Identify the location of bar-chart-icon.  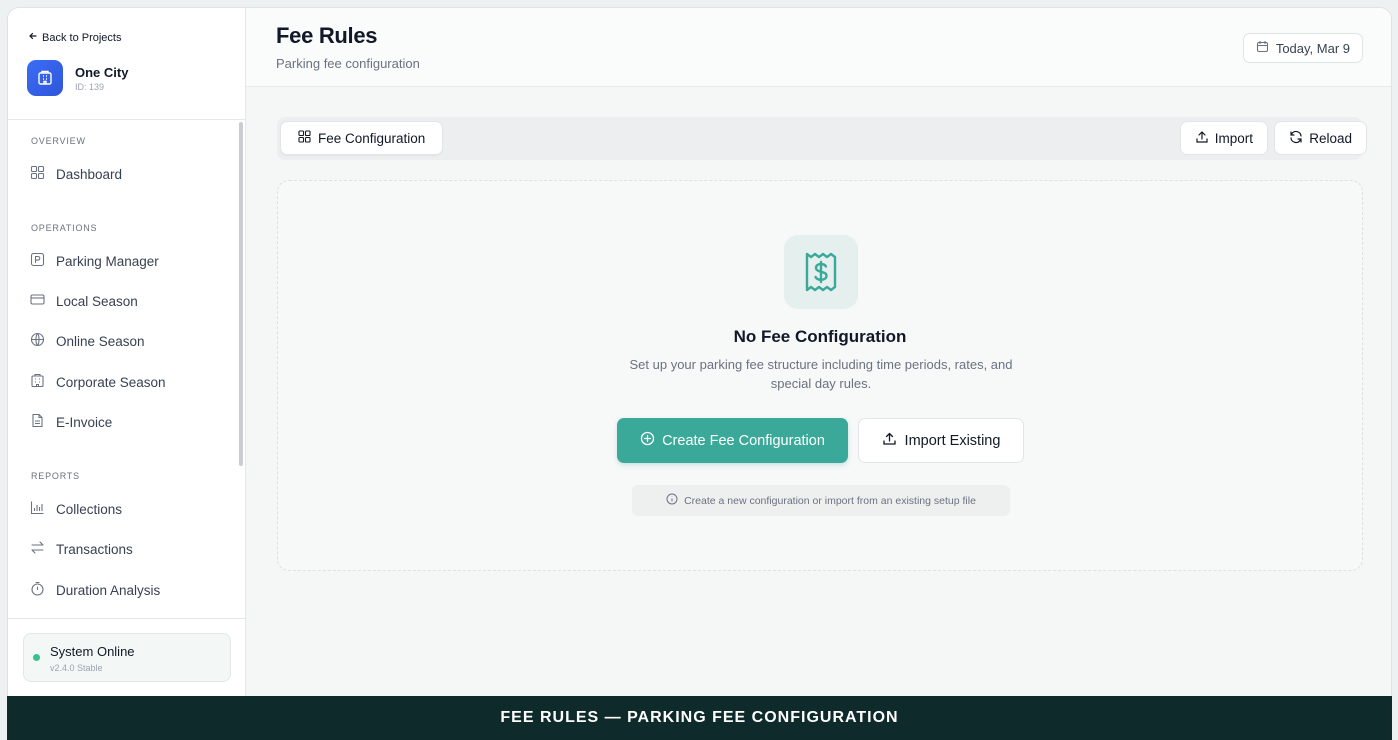
(37, 509).